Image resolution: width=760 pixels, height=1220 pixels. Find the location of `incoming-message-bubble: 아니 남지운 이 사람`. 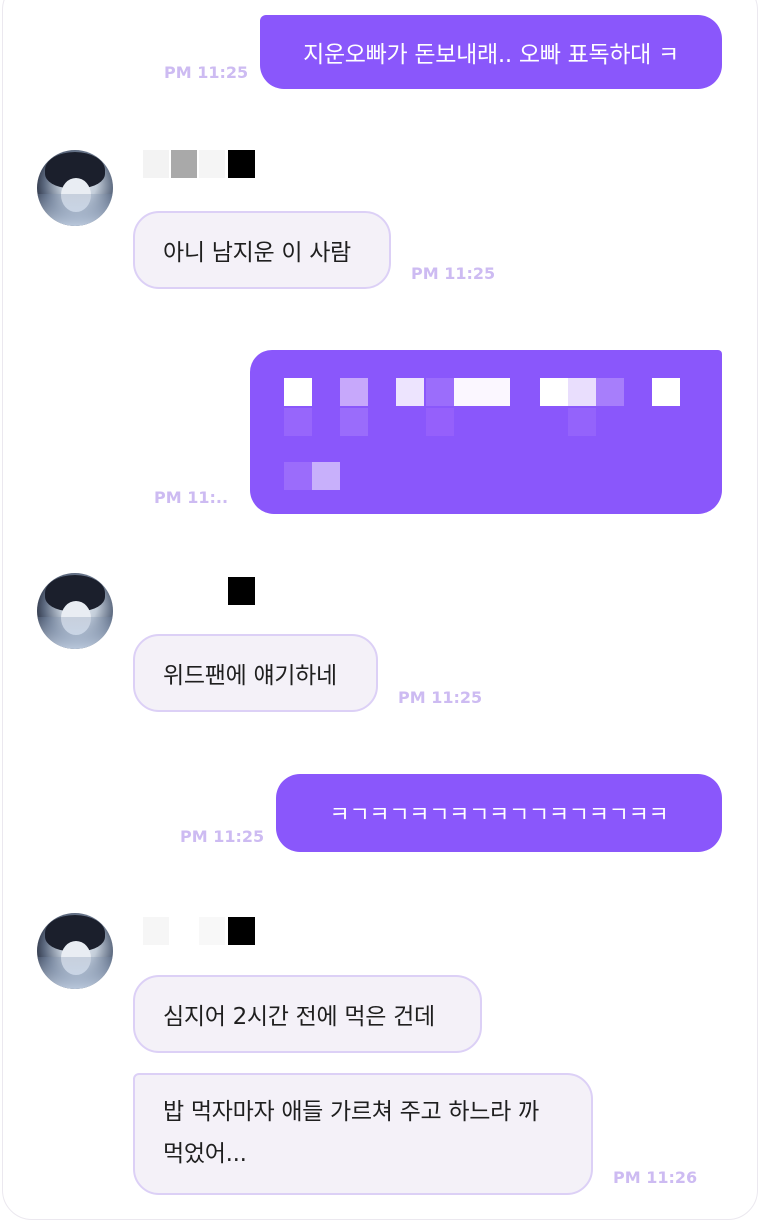

incoming-message-bubble: 아니 남지운 이 사람 is located at coordinates (262, 250).